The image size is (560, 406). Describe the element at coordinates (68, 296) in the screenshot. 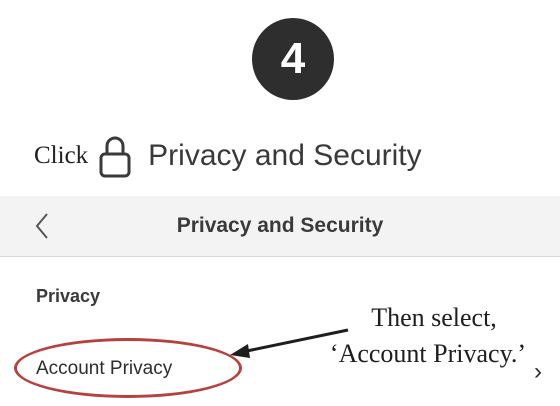

I see `section-header-privacy: Privacy` at that location.